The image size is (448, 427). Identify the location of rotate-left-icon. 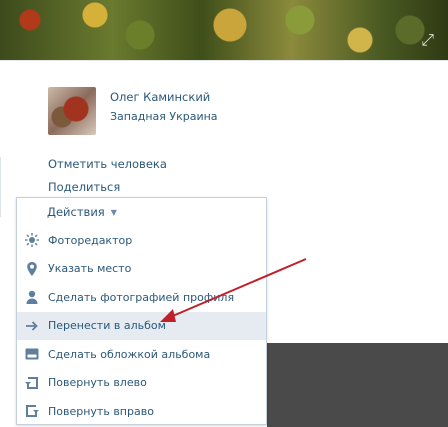
(32, 383).